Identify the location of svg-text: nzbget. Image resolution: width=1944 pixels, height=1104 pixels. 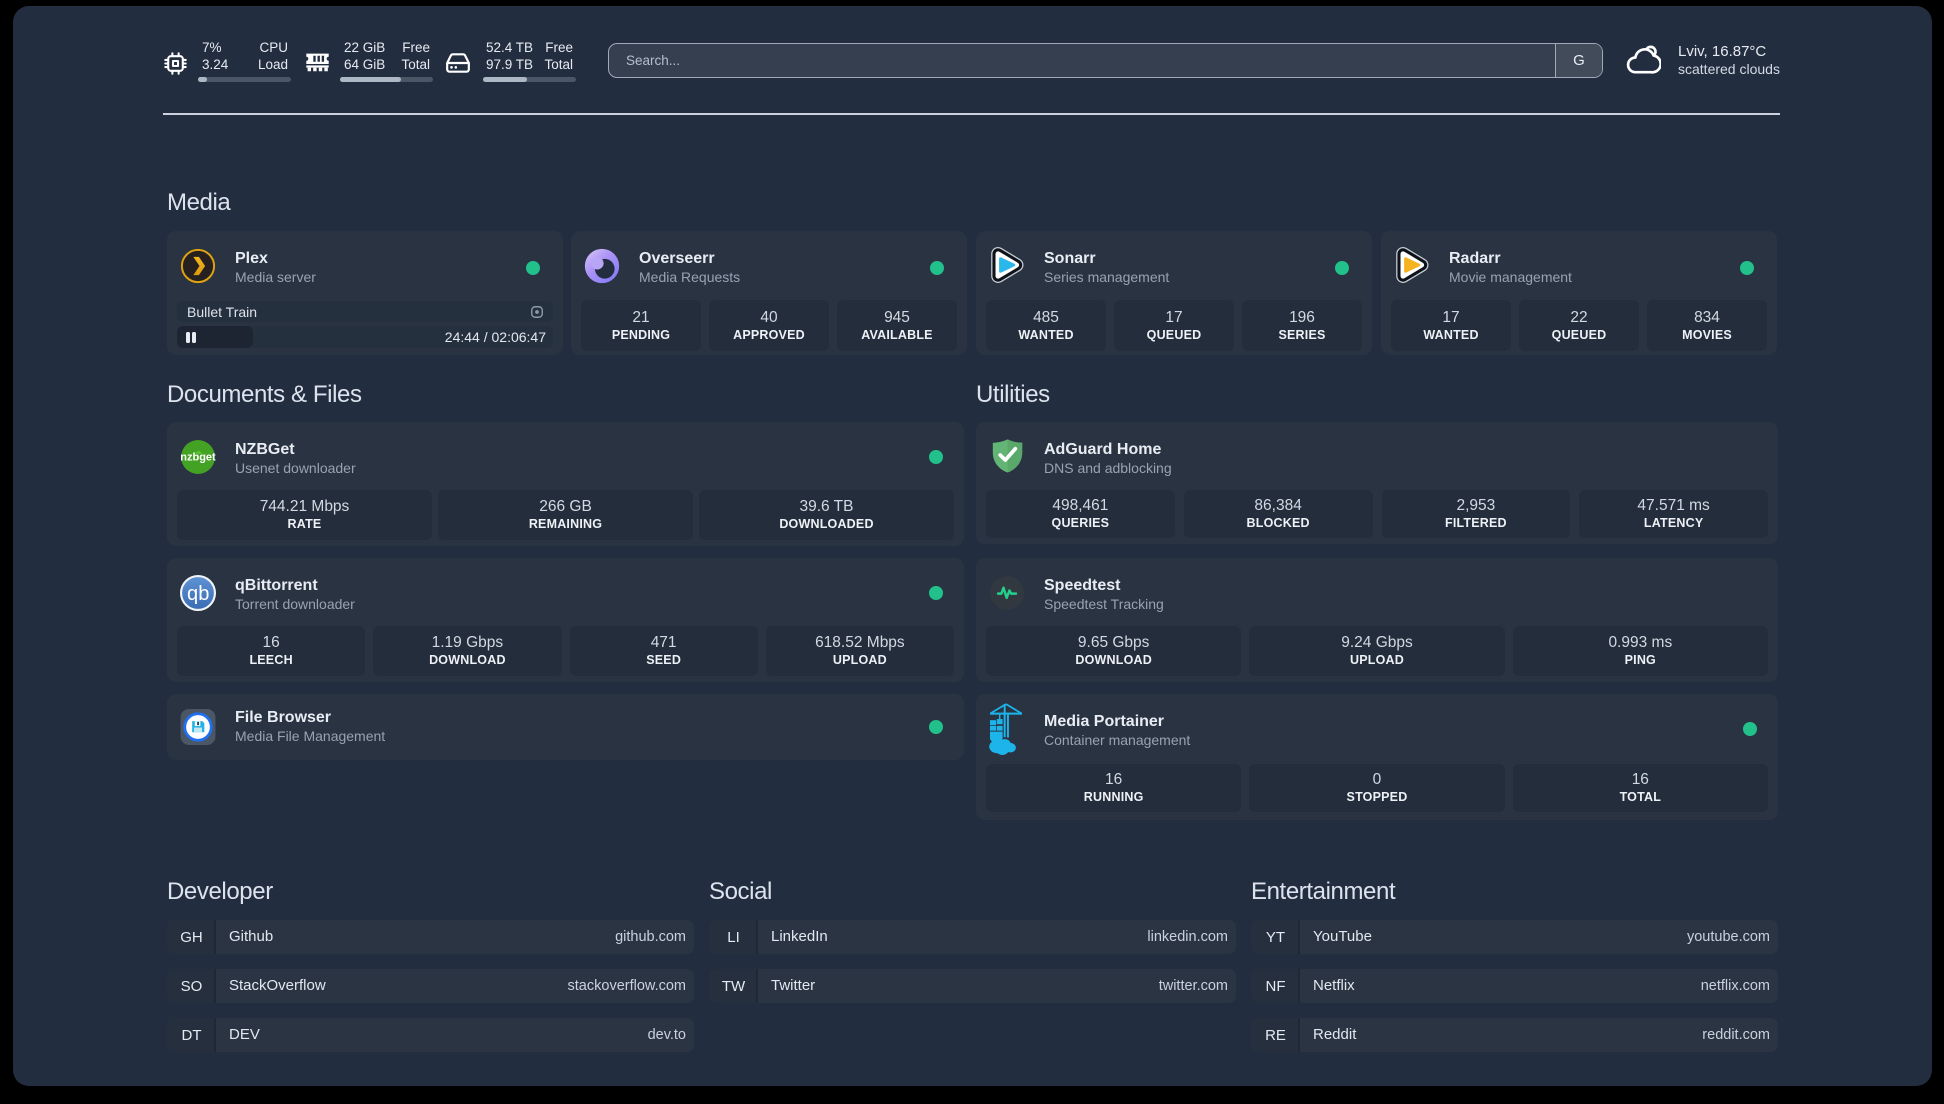
(198, 457).